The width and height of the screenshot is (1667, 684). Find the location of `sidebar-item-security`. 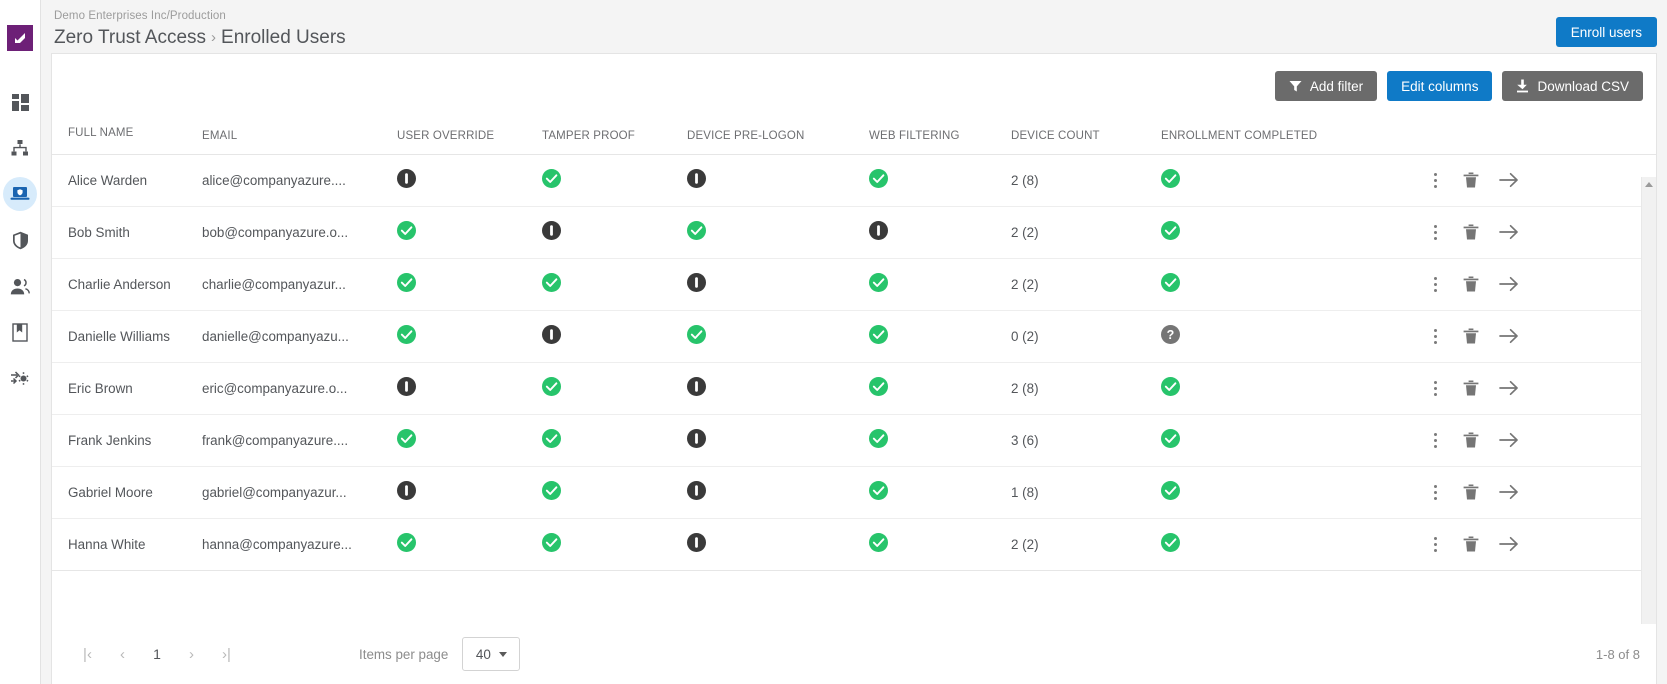

sidebar-item-security is located at coordinates (20, 240).